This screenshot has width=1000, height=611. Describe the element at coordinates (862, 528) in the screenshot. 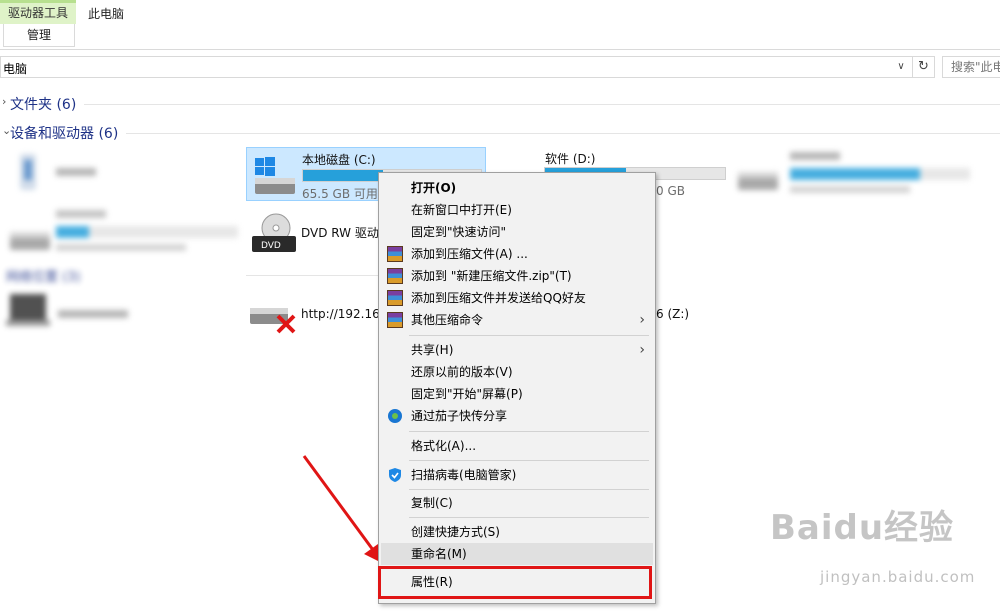

I see `watermark-brand: Baidu经验` at that location.